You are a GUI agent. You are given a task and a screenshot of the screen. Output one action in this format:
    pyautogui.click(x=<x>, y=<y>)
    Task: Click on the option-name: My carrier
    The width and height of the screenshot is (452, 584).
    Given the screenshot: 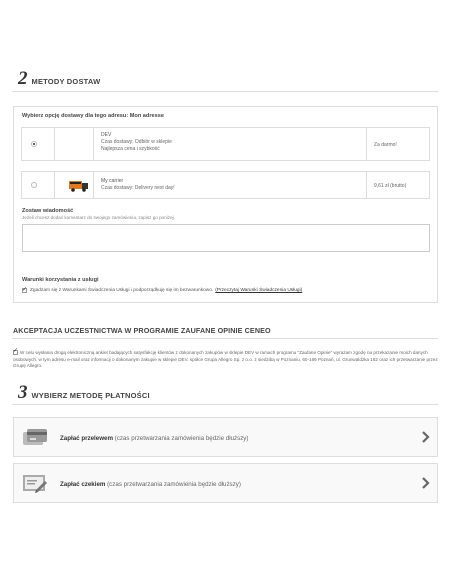 What is the action you would take?
    pyautogui.click(x=112, y=181)
    